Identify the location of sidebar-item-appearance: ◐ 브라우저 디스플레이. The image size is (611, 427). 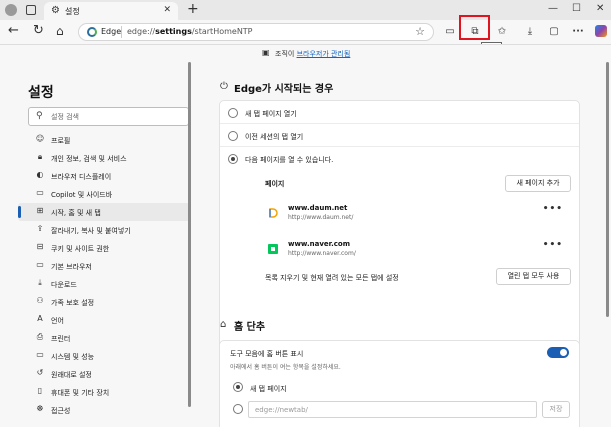
(104, 176).